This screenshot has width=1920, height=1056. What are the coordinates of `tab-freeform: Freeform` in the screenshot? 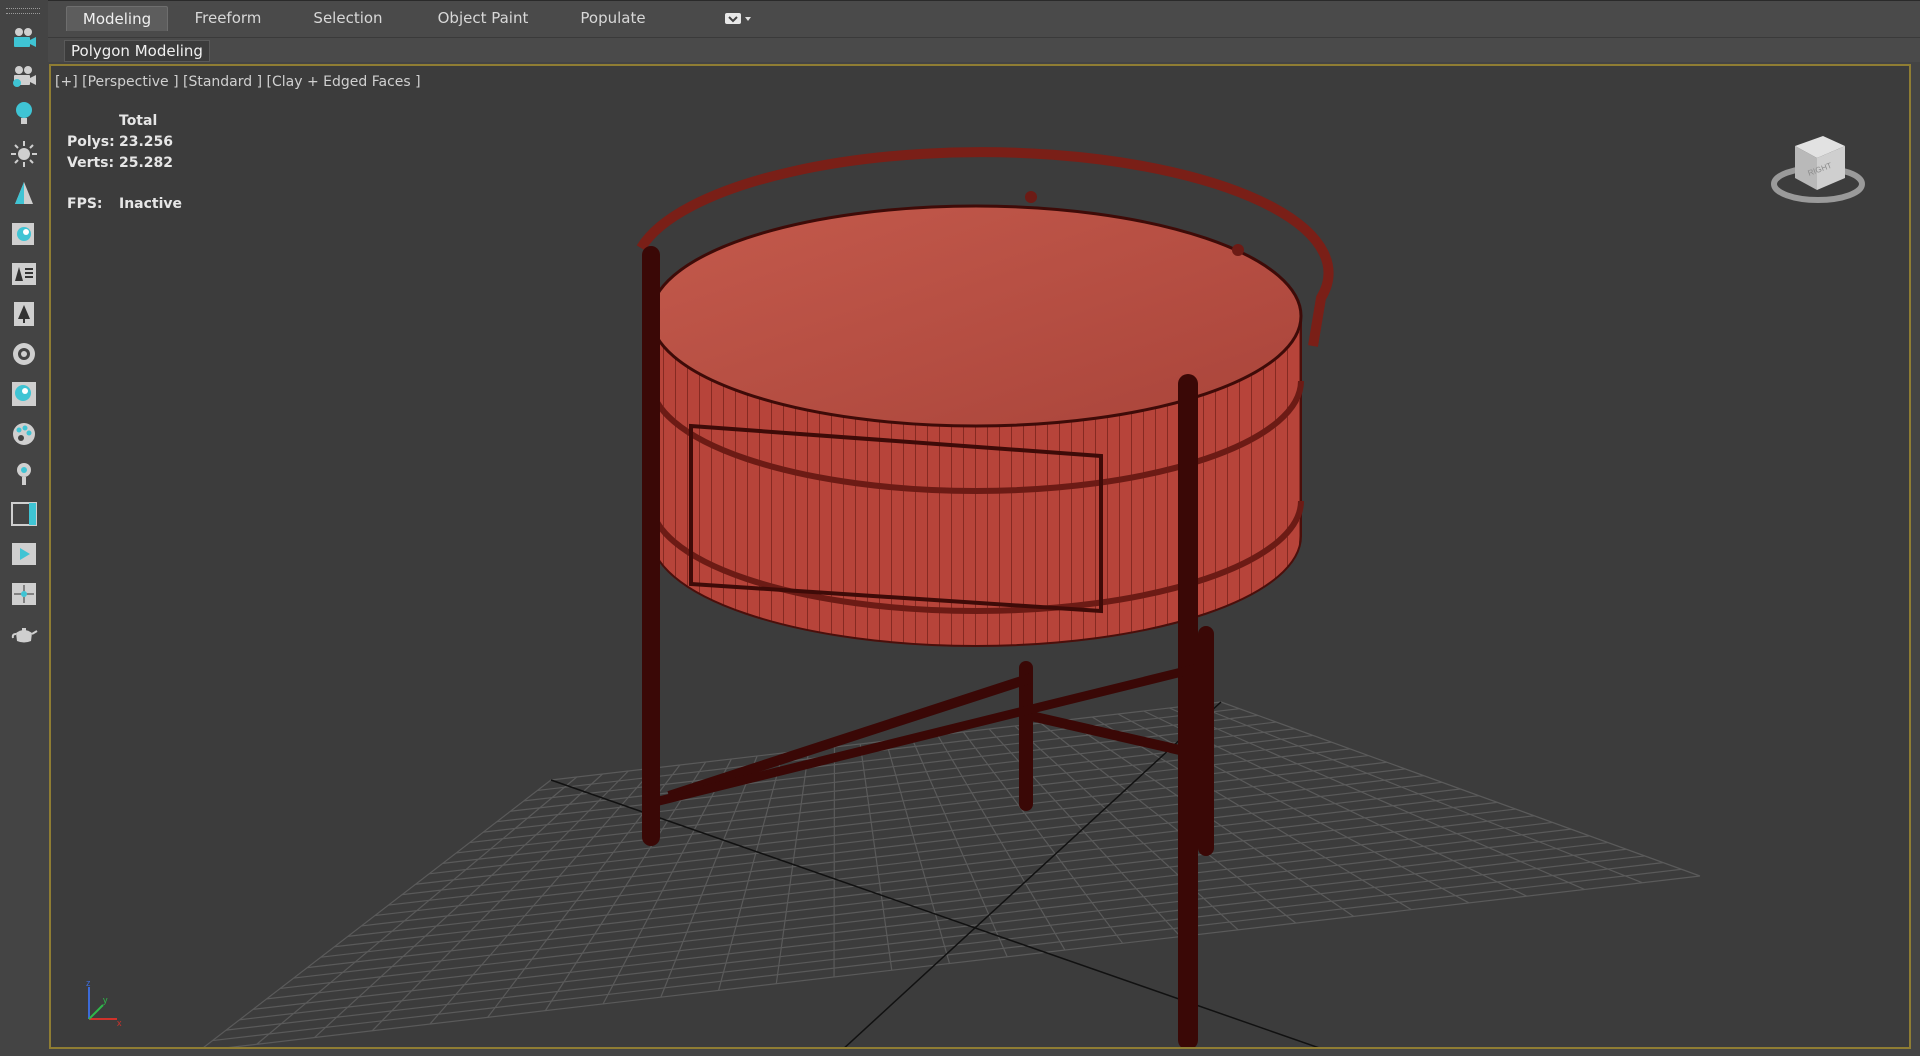 It's located at (228, 18).